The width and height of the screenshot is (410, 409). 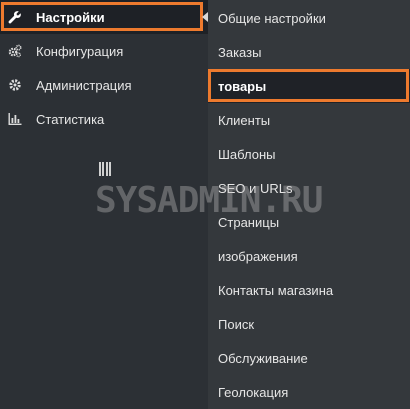 What do you see at coordinates (249, 222) in the screenshot?
I see `submenu-item-label: Страницы` at bounding box center [249, 222].